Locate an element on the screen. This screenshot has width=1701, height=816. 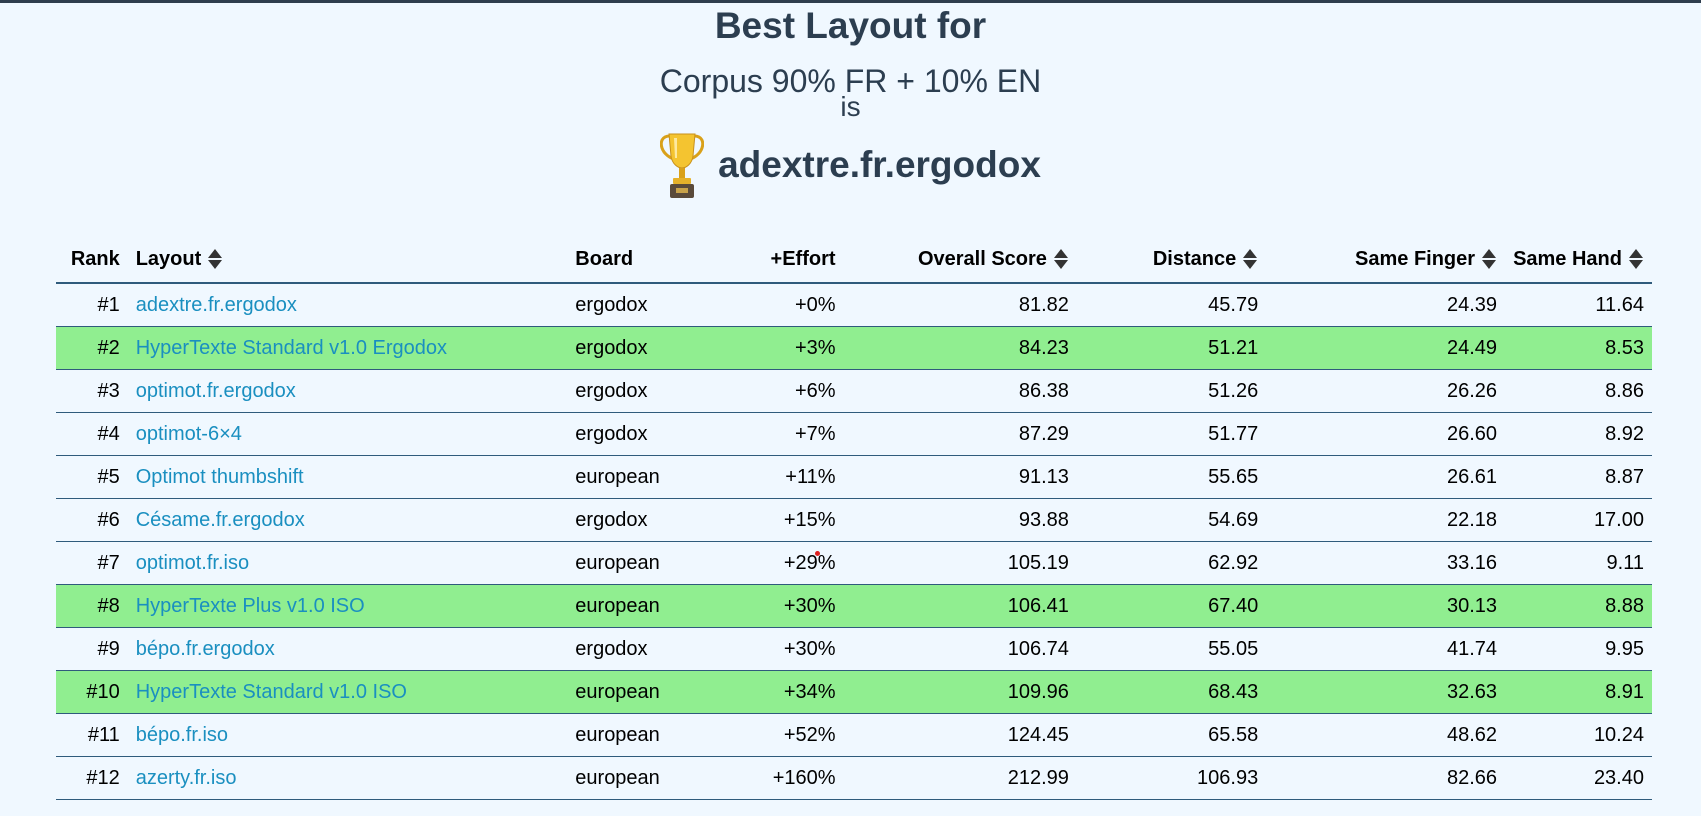
distance-cell: 51.21 is located at coordinates (1171, 348).